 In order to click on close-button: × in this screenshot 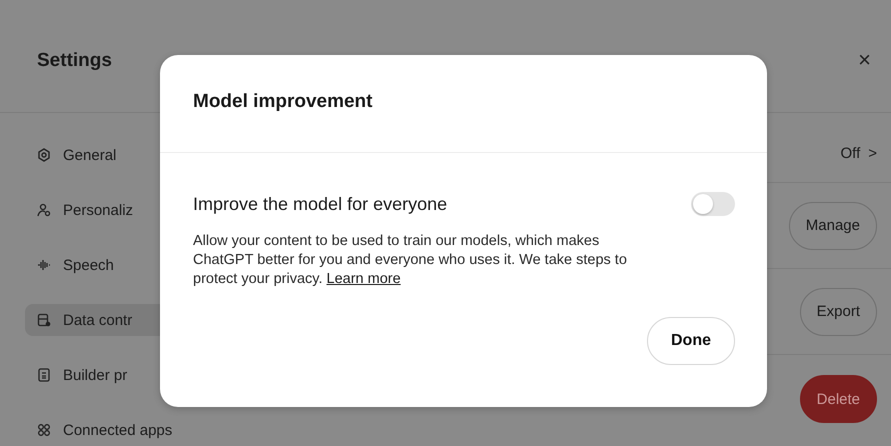, I will do `click(864, 59)`.